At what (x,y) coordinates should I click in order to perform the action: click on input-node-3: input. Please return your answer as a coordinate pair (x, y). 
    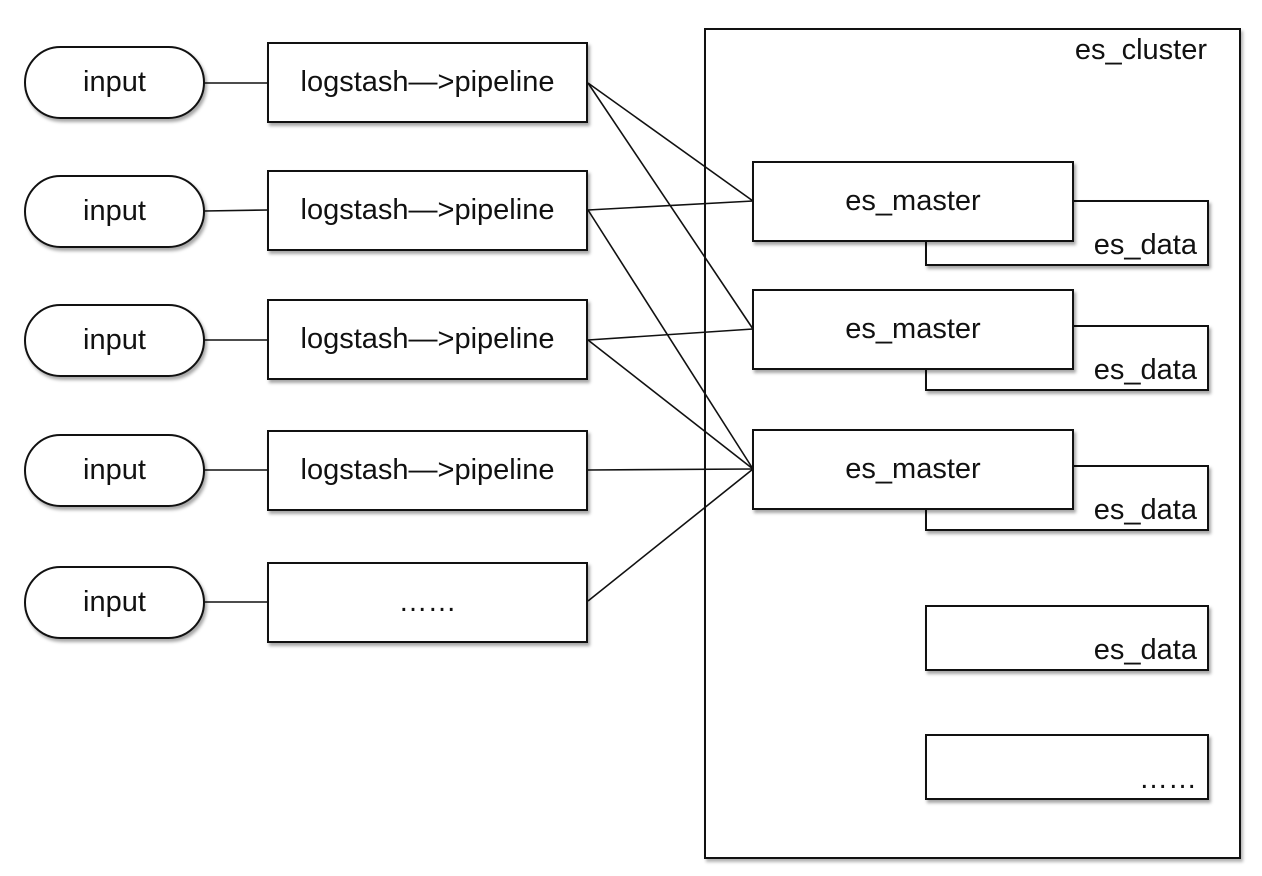
    Looking at the image, I should click on (114, 340).